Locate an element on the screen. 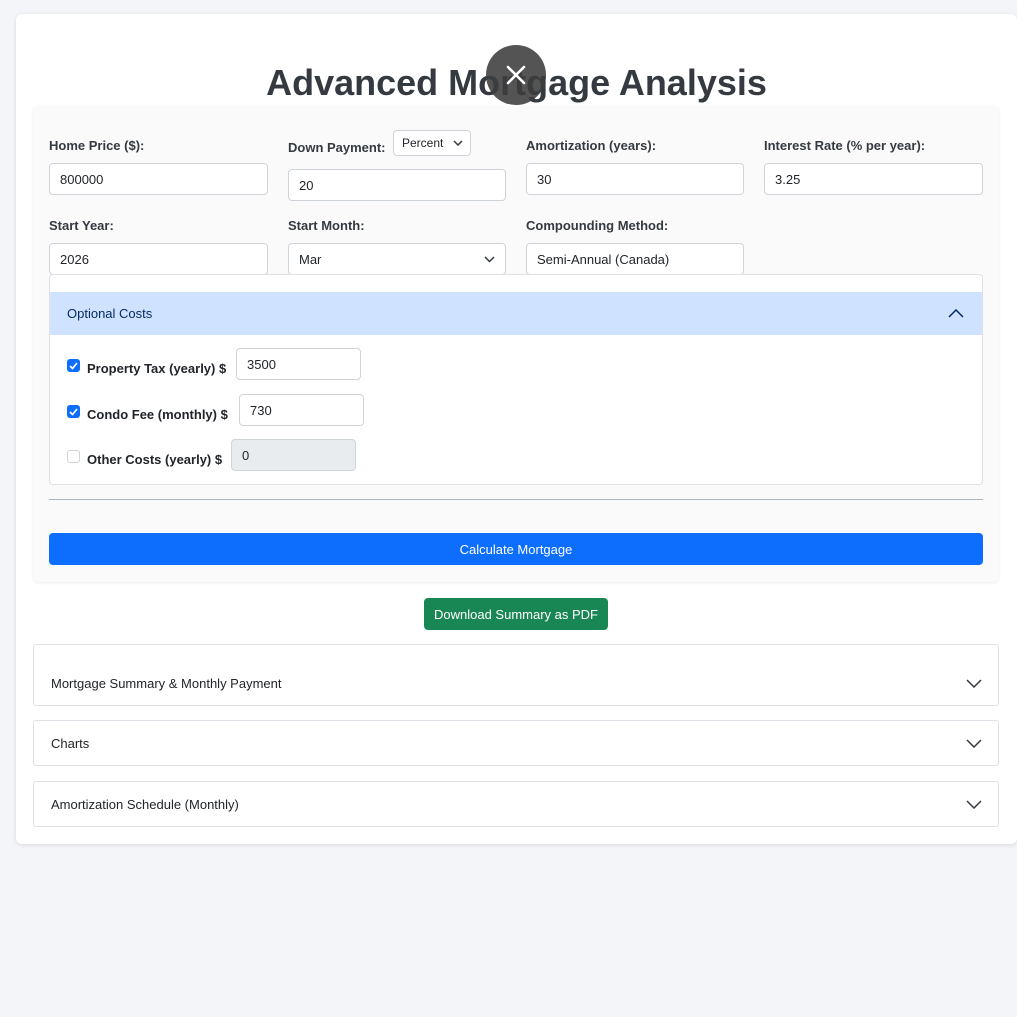 The width and height of the screenshot is (1017, 1017). other-costs-label: Other Costs (yearly) $ is located at coordinates (155, 459).